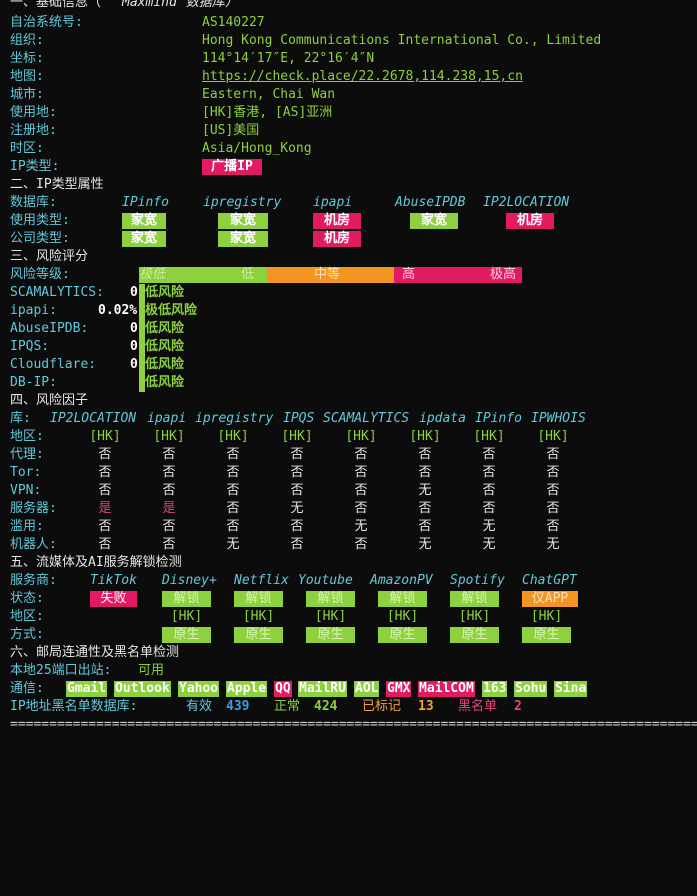 This screenshot has width=697, height=896. What do you see at coordinates (327, 274) in the screenshot?
I see `risk-scale-label: 中等` at bounding box center [327, 274].